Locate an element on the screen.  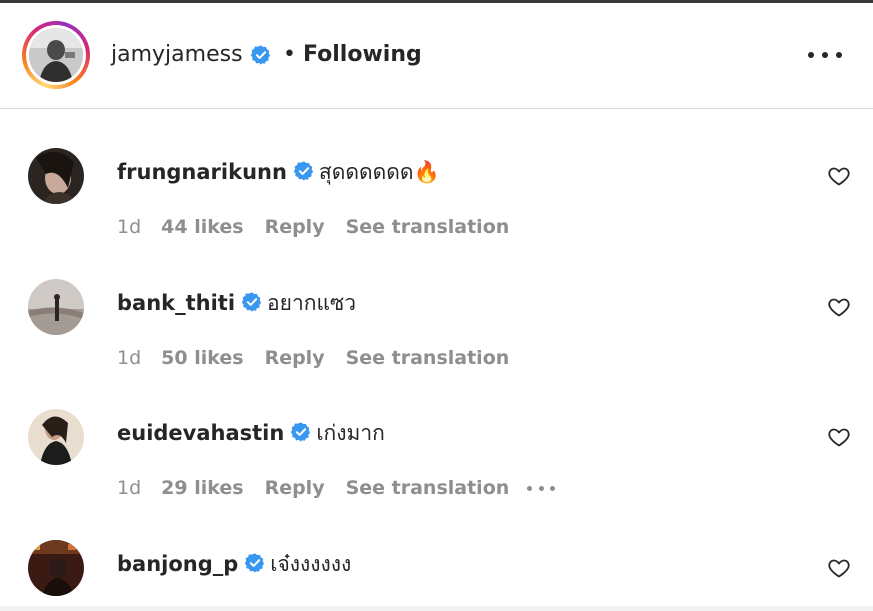
comment-text: อยากแซว is located at coordinates (312, 303).